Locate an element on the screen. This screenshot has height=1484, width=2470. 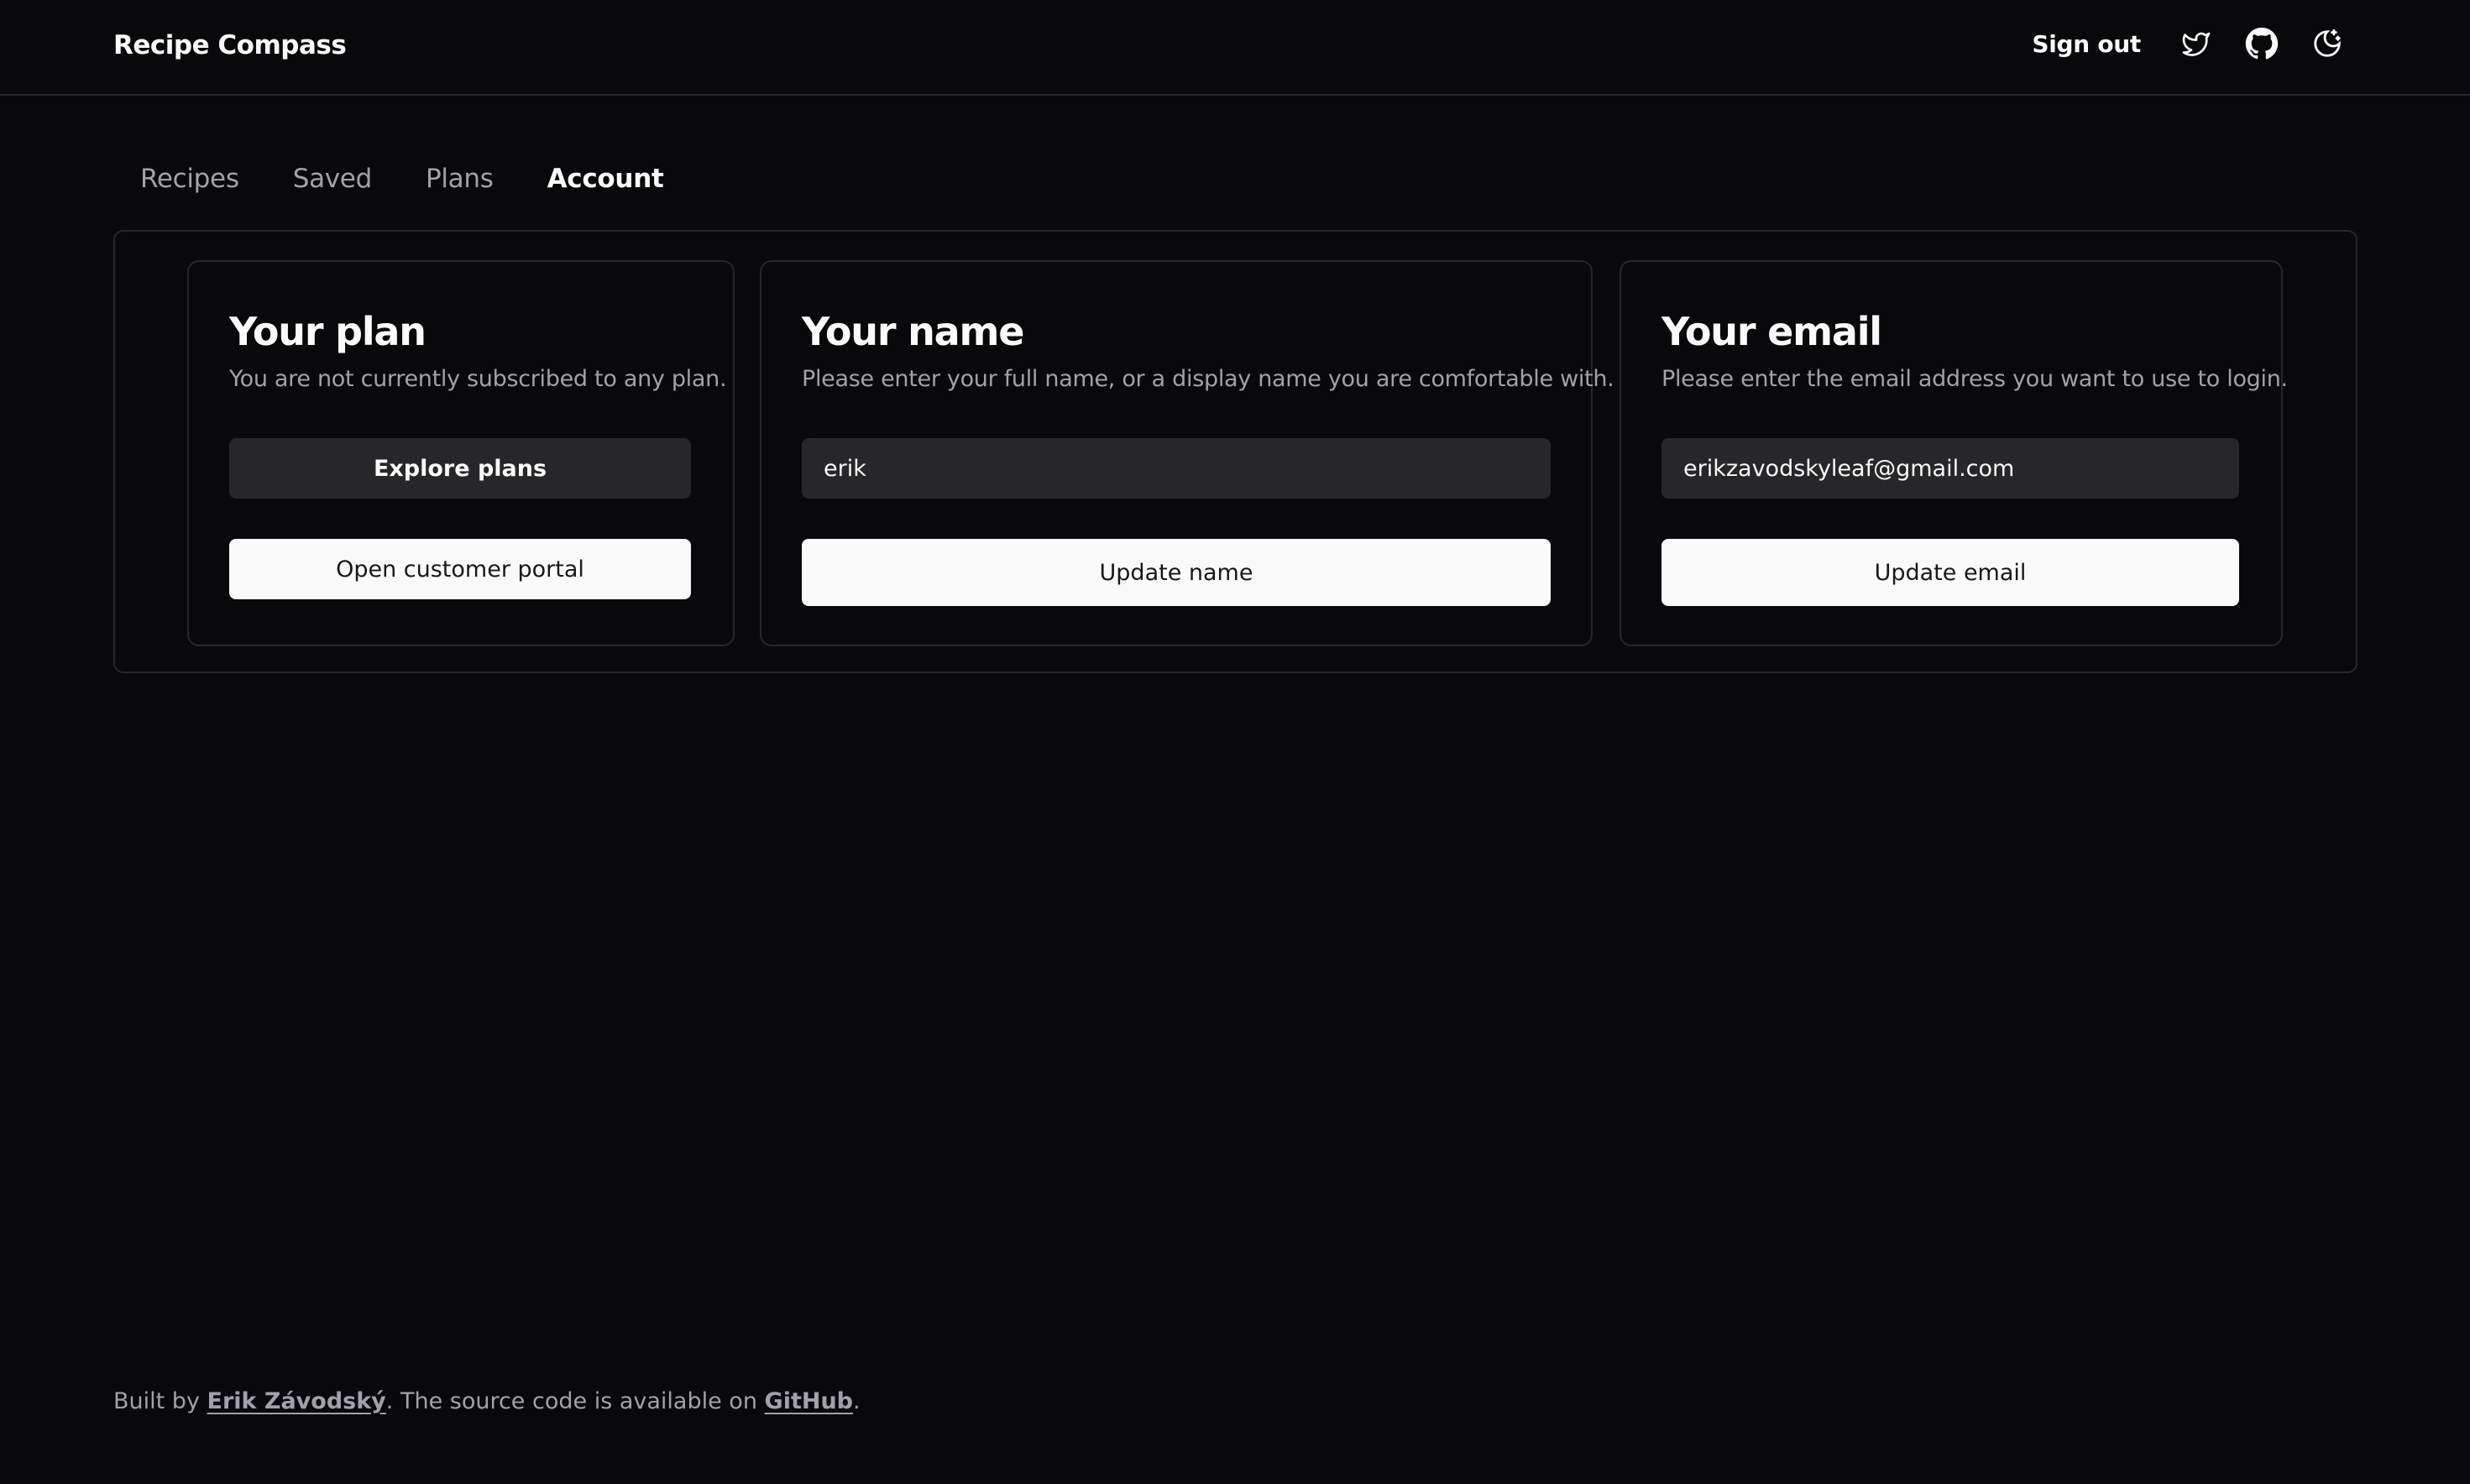
open-customer-portal-button: Open customer portal is located at coordinates (460, 569).